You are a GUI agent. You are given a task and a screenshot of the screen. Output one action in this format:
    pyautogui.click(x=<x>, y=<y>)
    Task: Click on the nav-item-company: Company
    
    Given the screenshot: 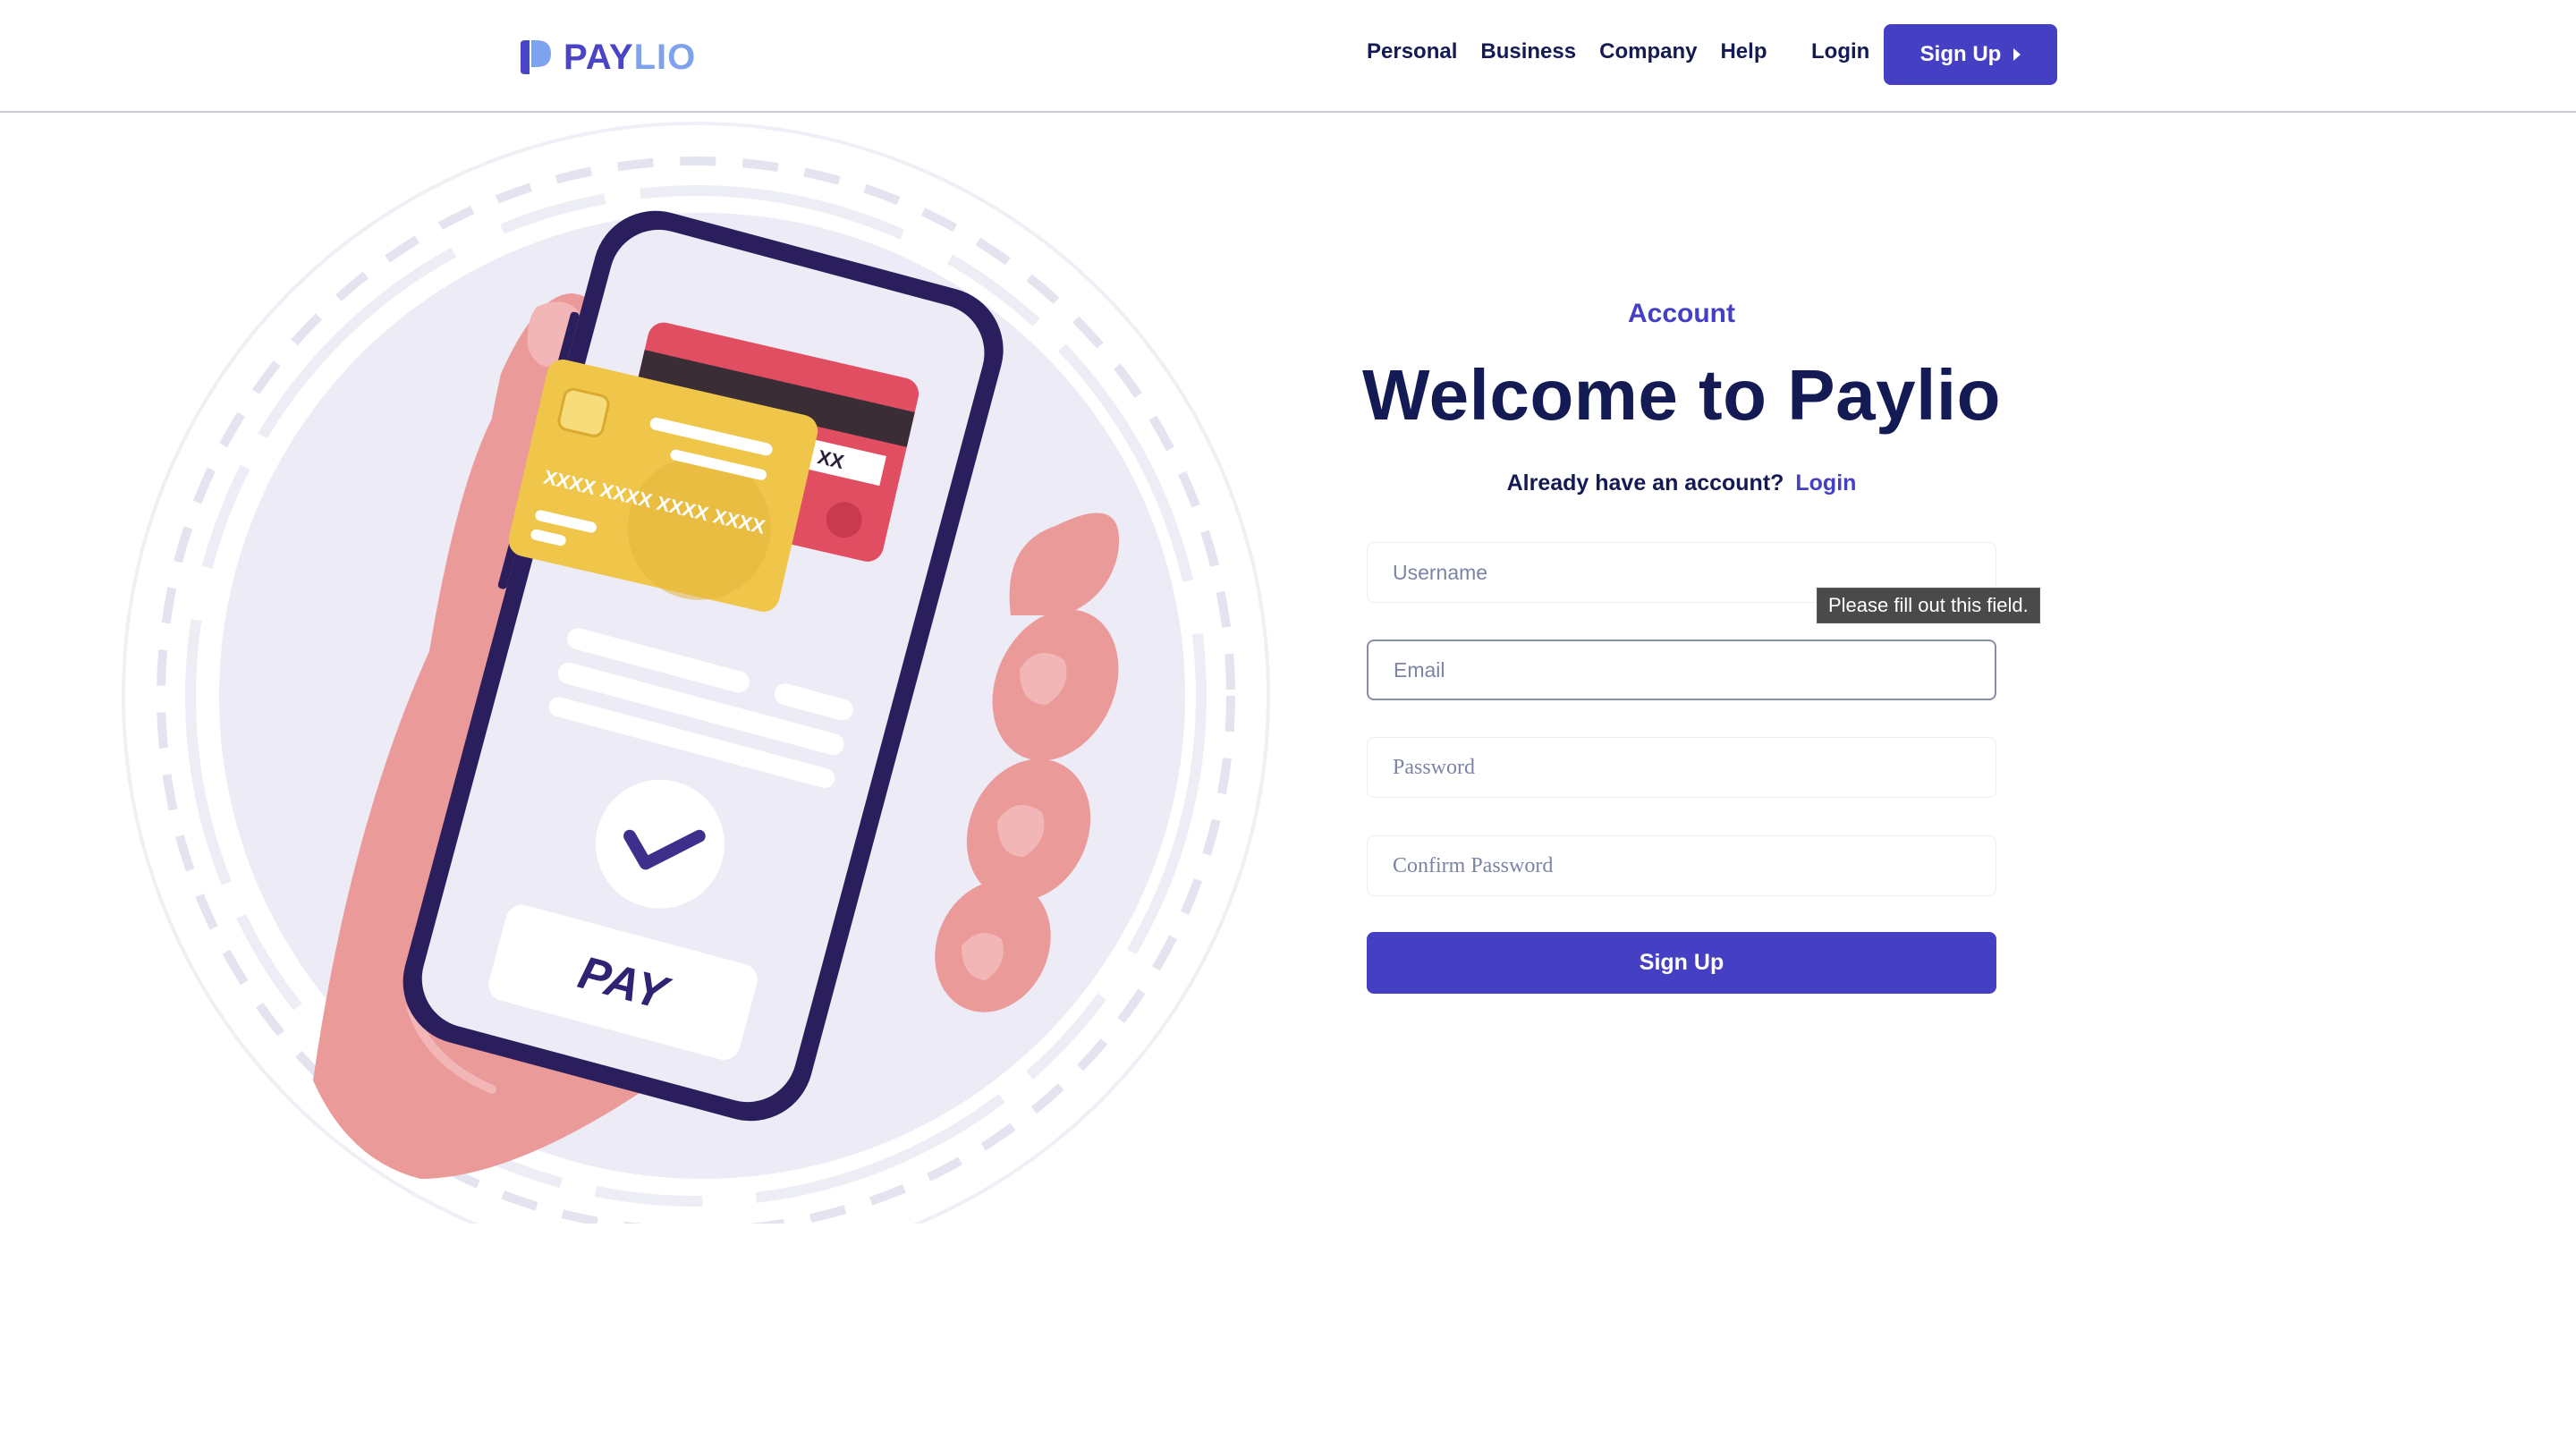 What is the action you would take?
    pyautogui.click(x=1648, y=52)
    